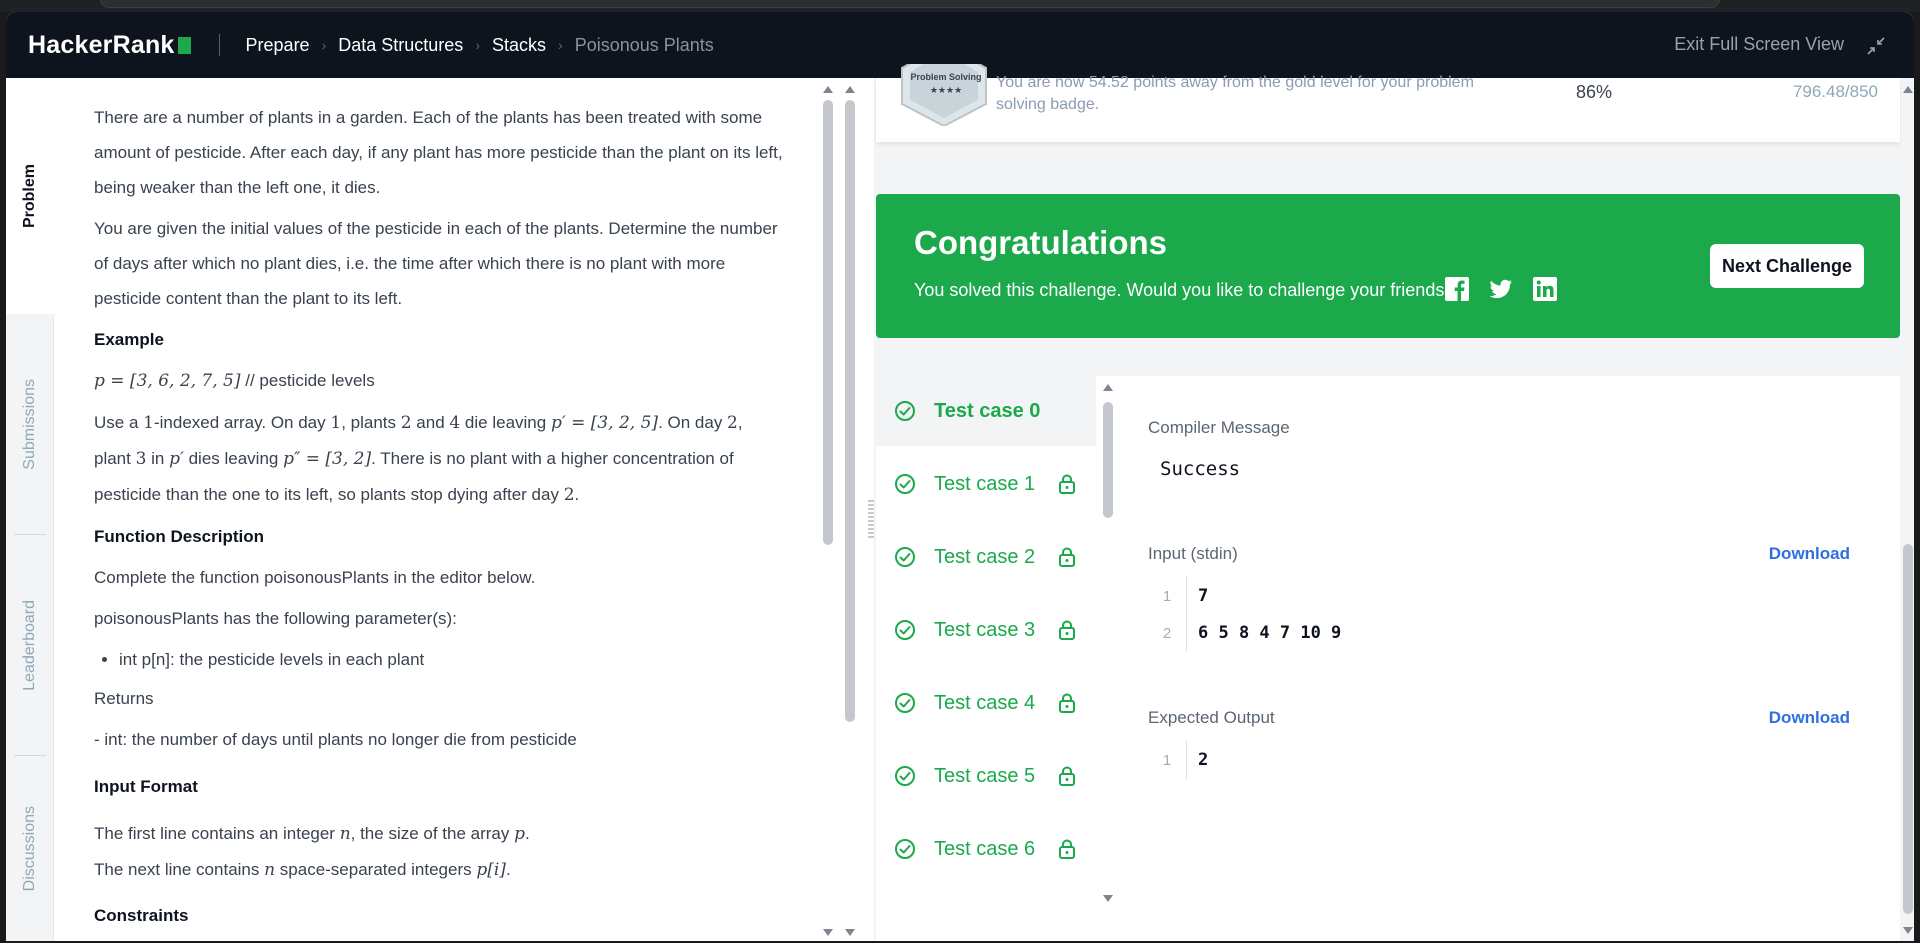  What do you see at coordinates (179, 869) in the screenshot?
I see `text-segment: The next line contains` at bounding box center [179, 869].